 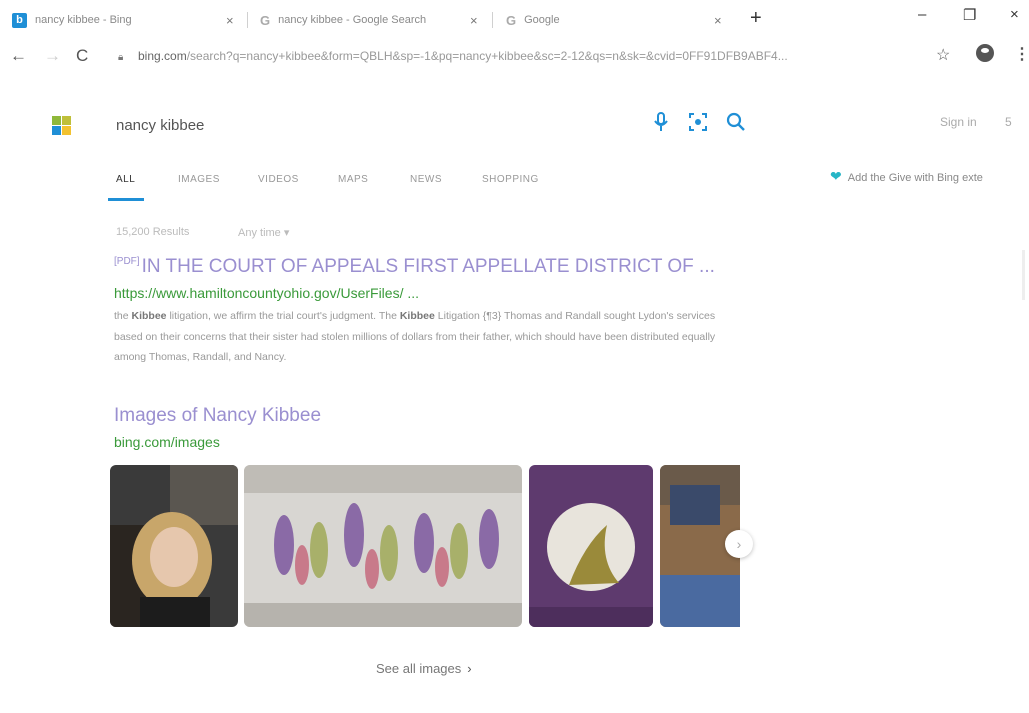 I want to click on visual-search-icon, so click(x=698, y=124).